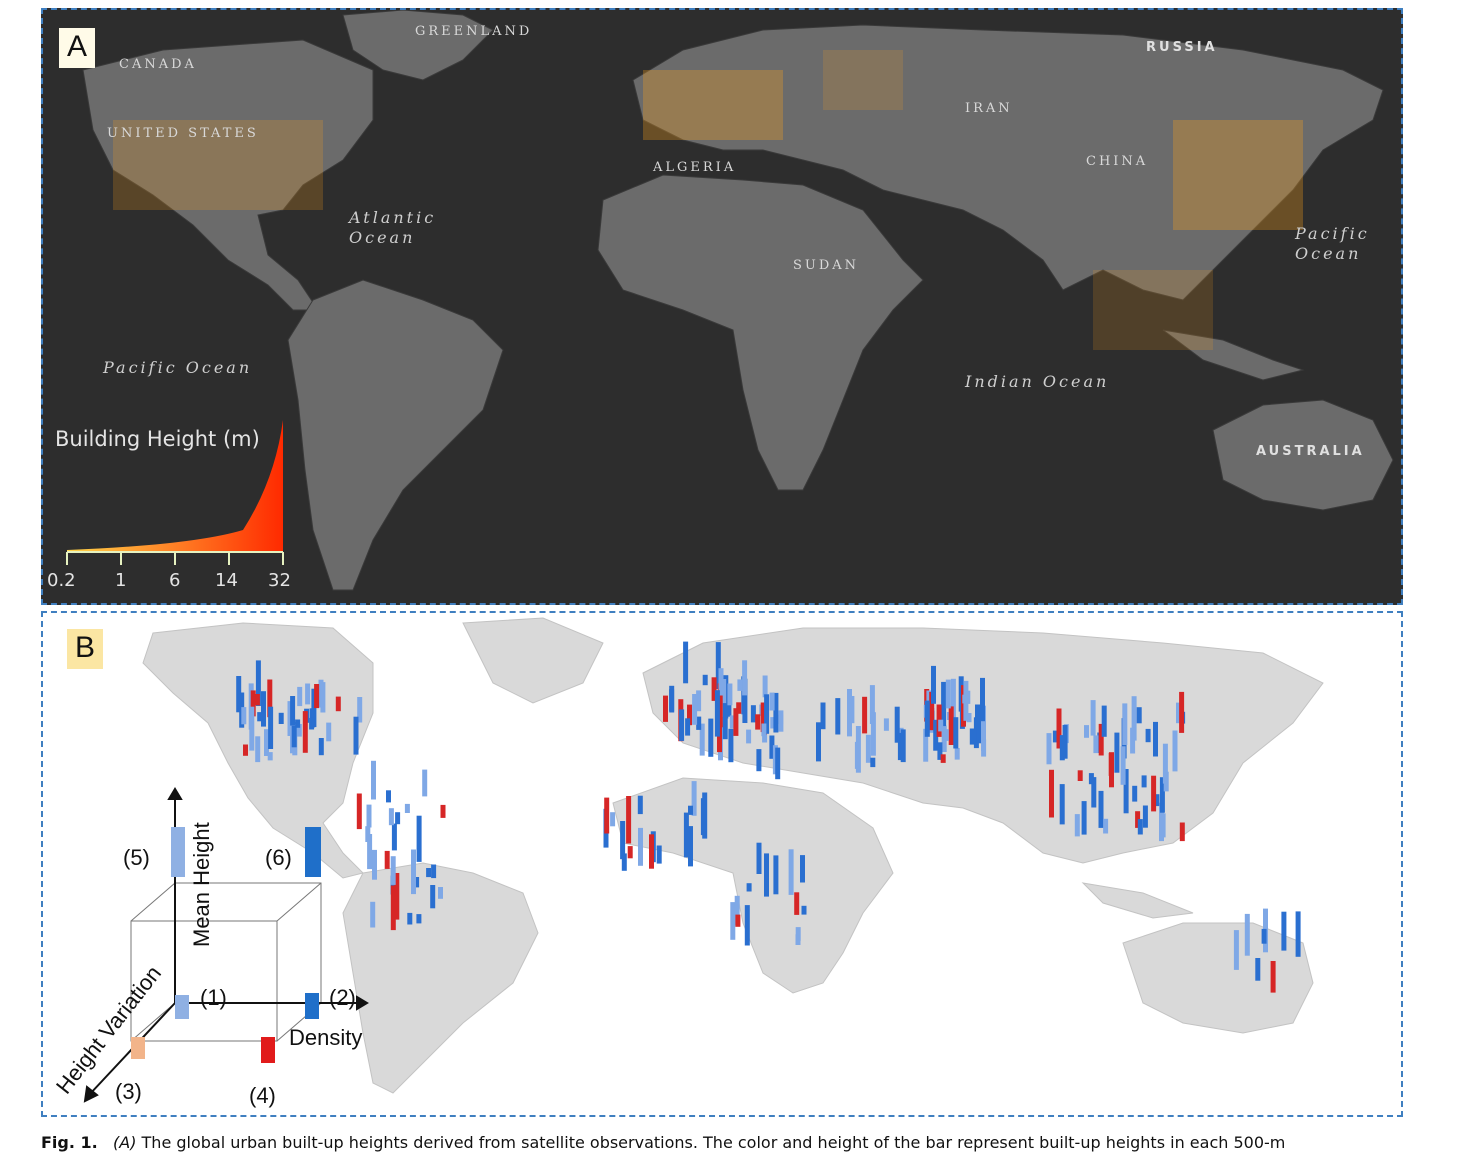  Describe the element at coordinates (128, 1091) in the screenshot. I see `inset-label-3: (3)` at that location.